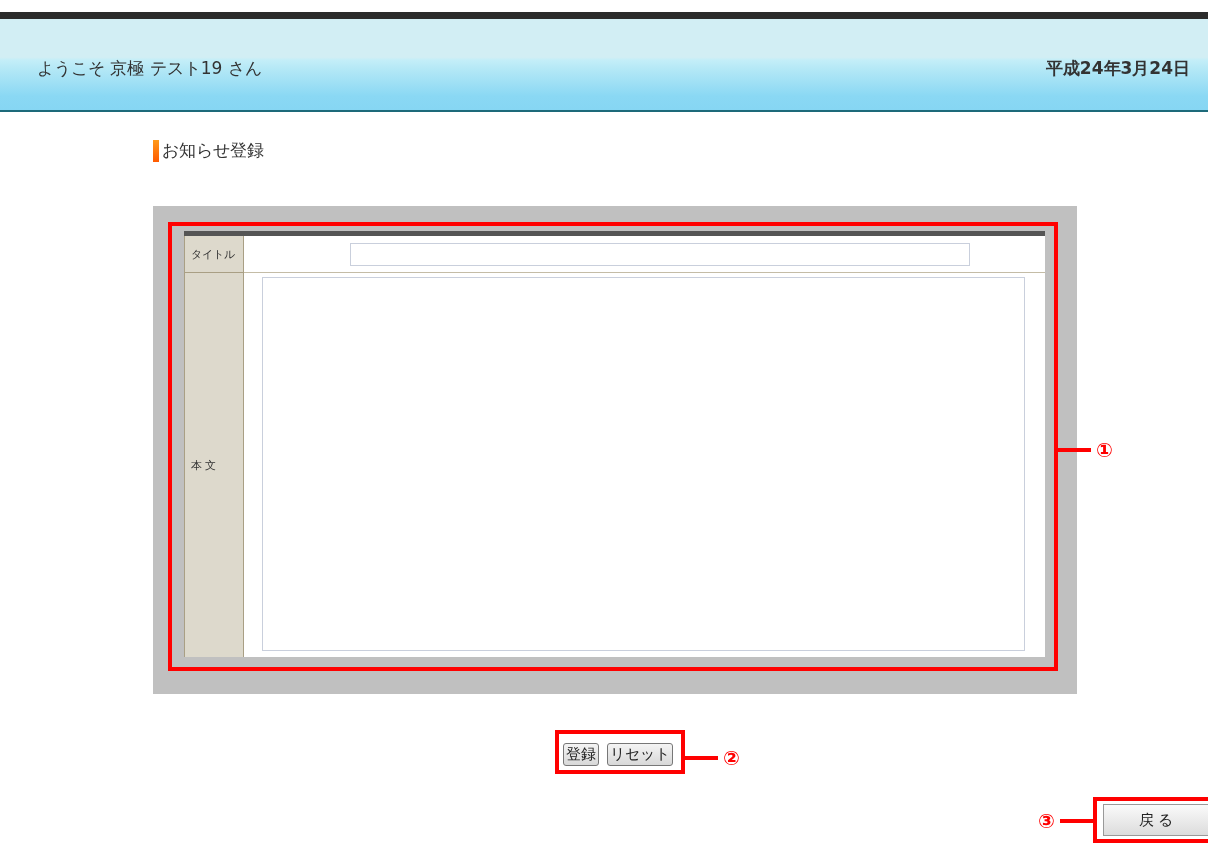 The width and height of the screenshot is (1208, 859). I want to click on field-label: 本 文, so click(214, 465).